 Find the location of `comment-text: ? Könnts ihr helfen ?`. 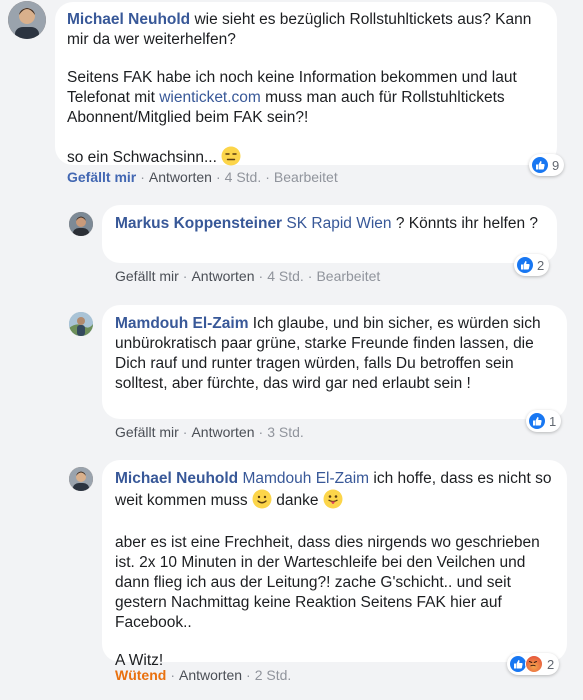

comment-text: ? Könnts ihr helfen ? is located at coordinates (465, 223).